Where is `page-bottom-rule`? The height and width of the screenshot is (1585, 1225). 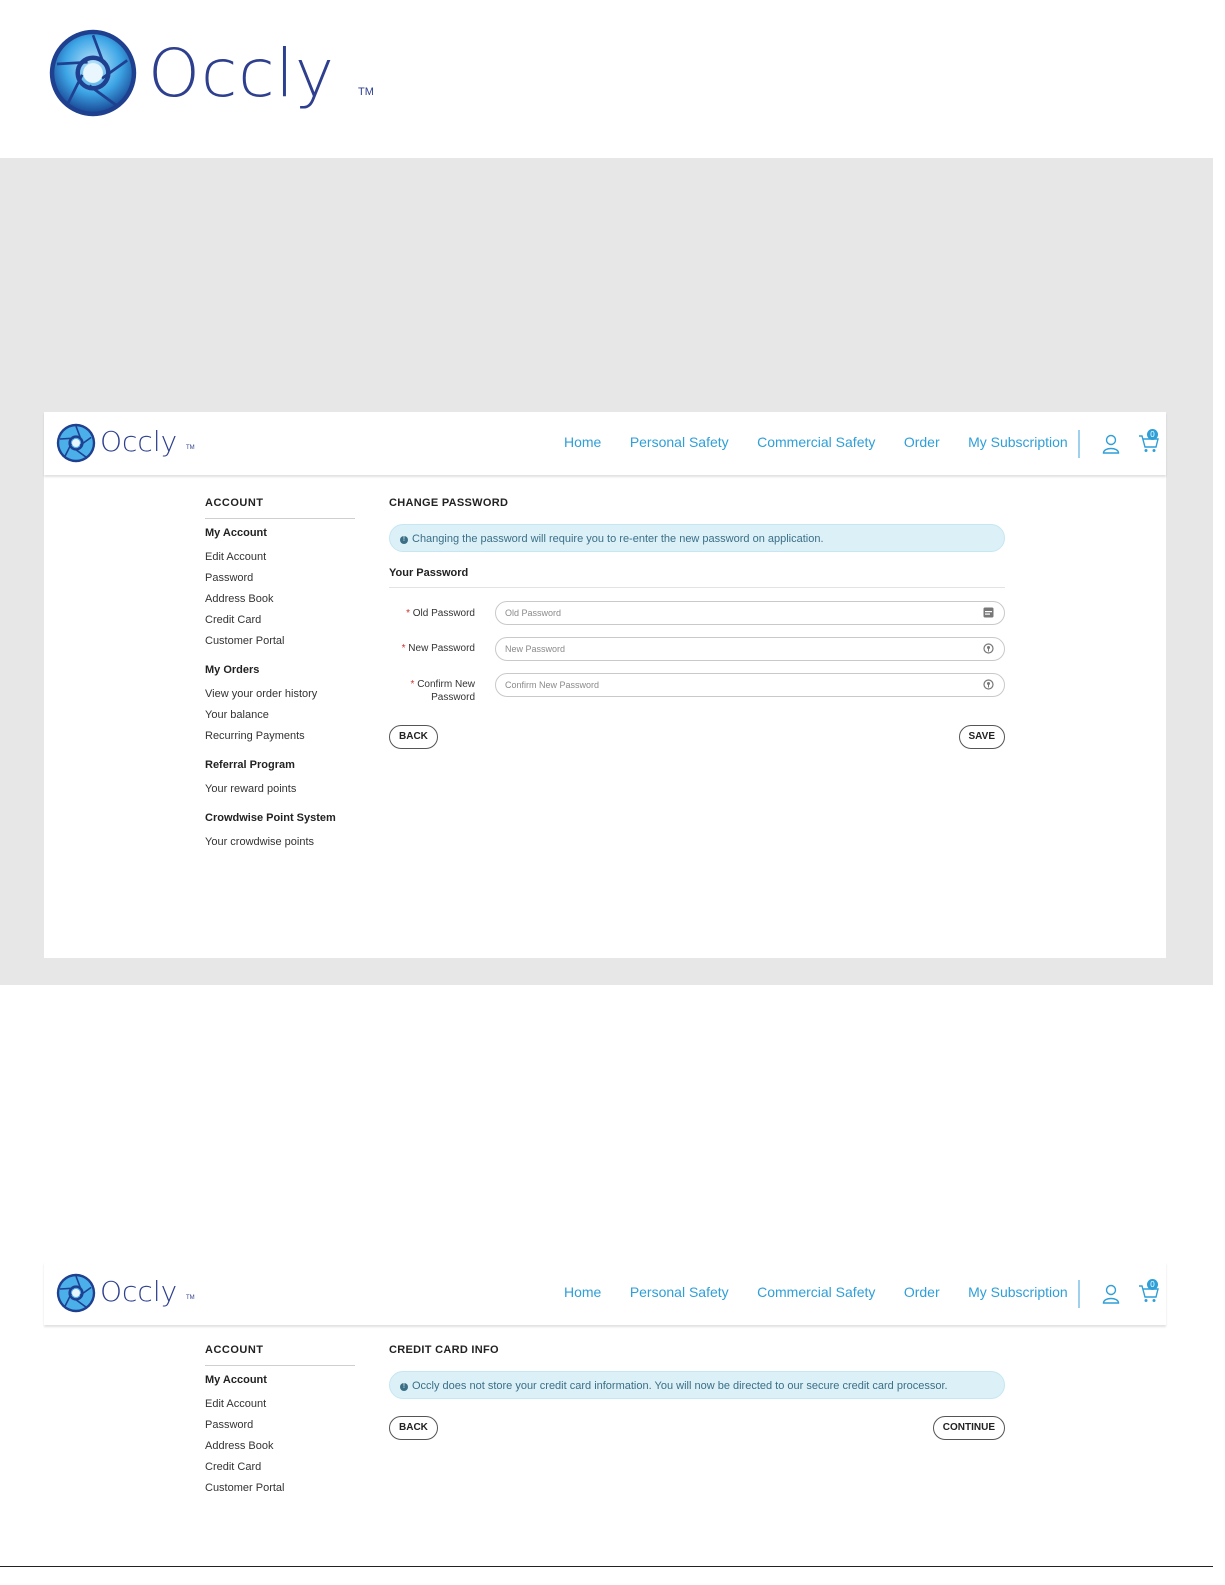
page-bottom-rule is located at coordinates (606, 1566).